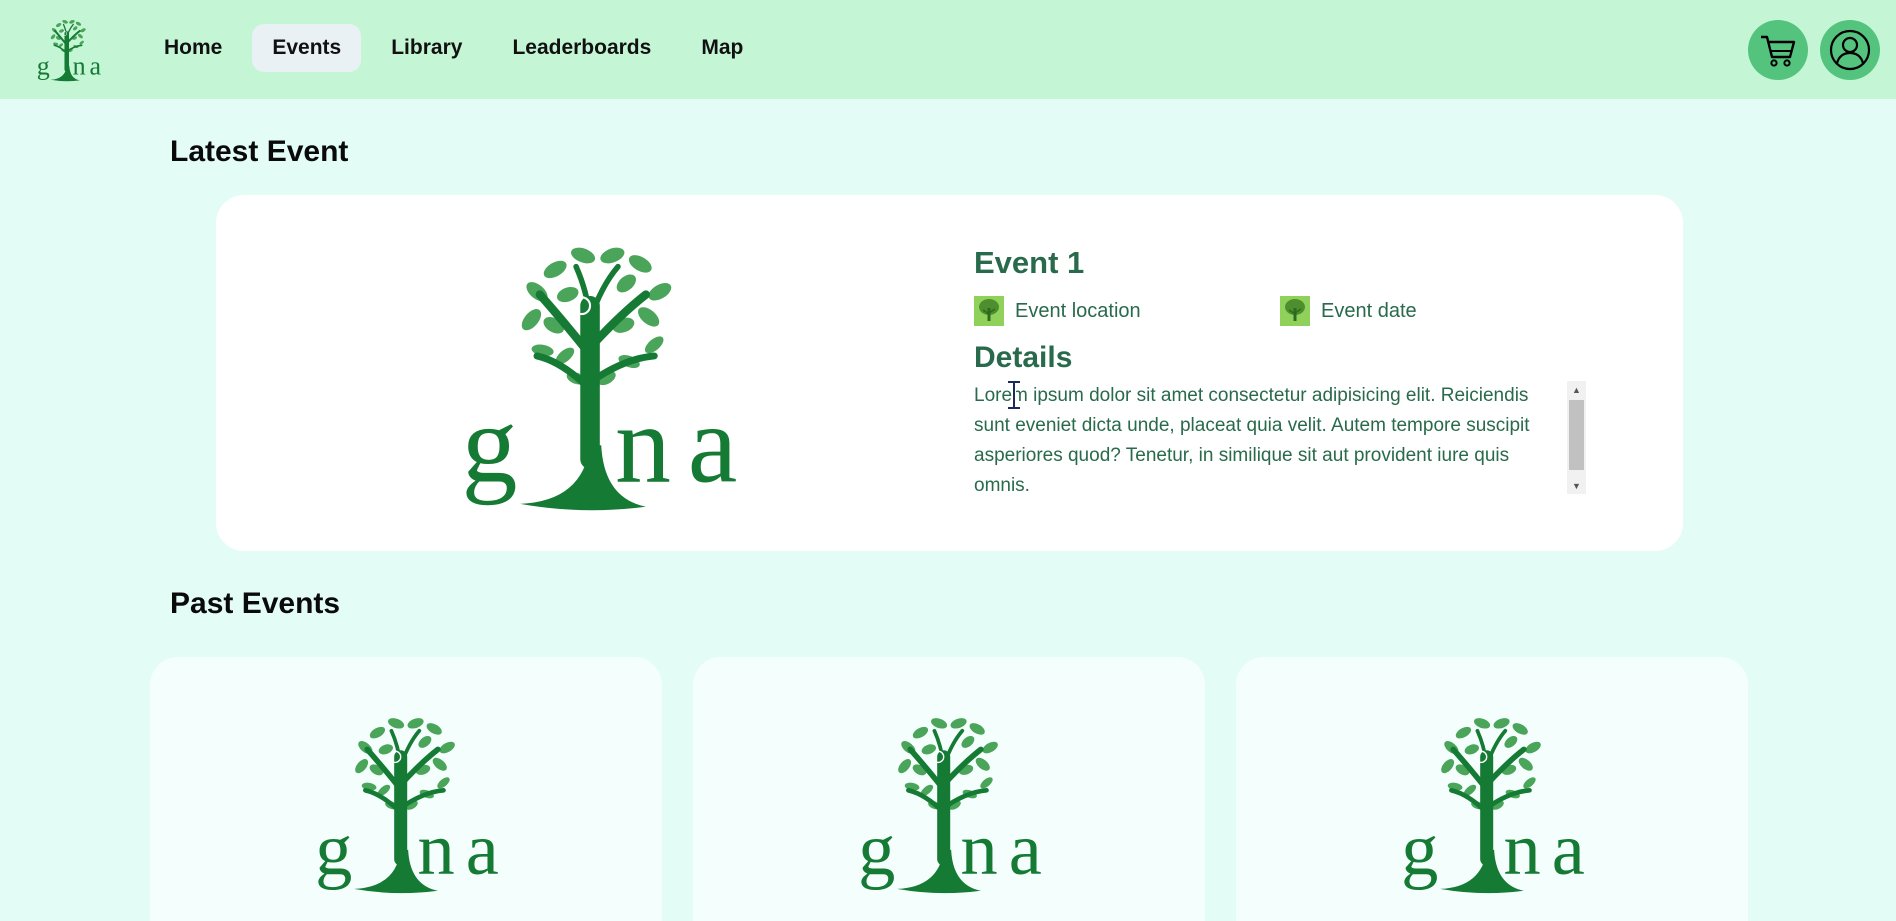 The height and width of the screenshot is (921, 1896). I want to click on scroll-down-arrow-icon: ▼, so click(1576, 485).